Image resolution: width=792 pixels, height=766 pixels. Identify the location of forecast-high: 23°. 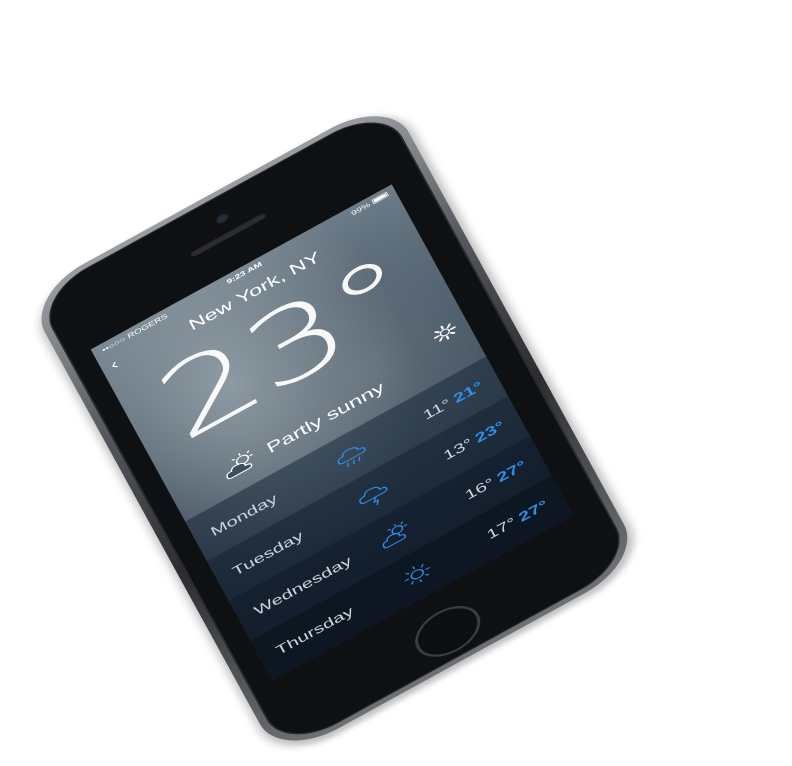
(489, 432).